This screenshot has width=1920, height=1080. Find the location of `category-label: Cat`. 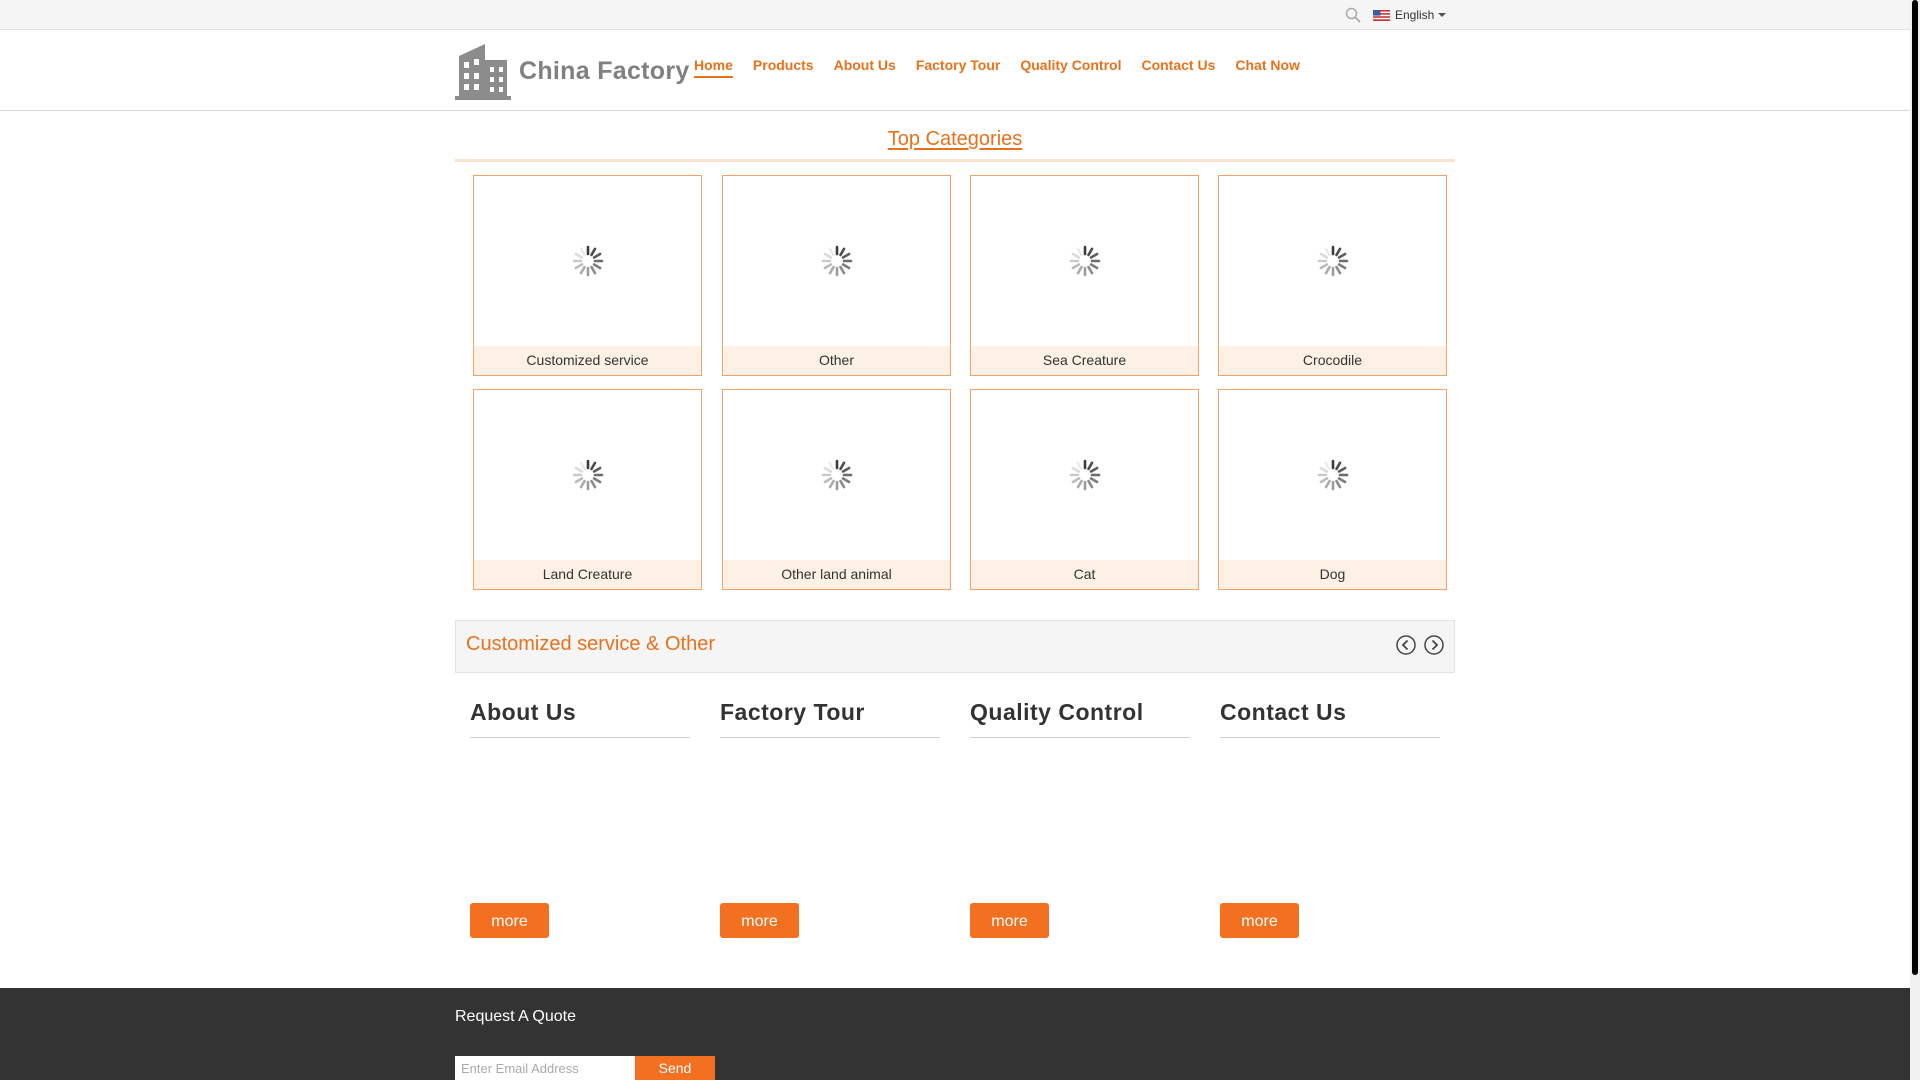

category-label: Cat is located at coordinates (1084, 574).